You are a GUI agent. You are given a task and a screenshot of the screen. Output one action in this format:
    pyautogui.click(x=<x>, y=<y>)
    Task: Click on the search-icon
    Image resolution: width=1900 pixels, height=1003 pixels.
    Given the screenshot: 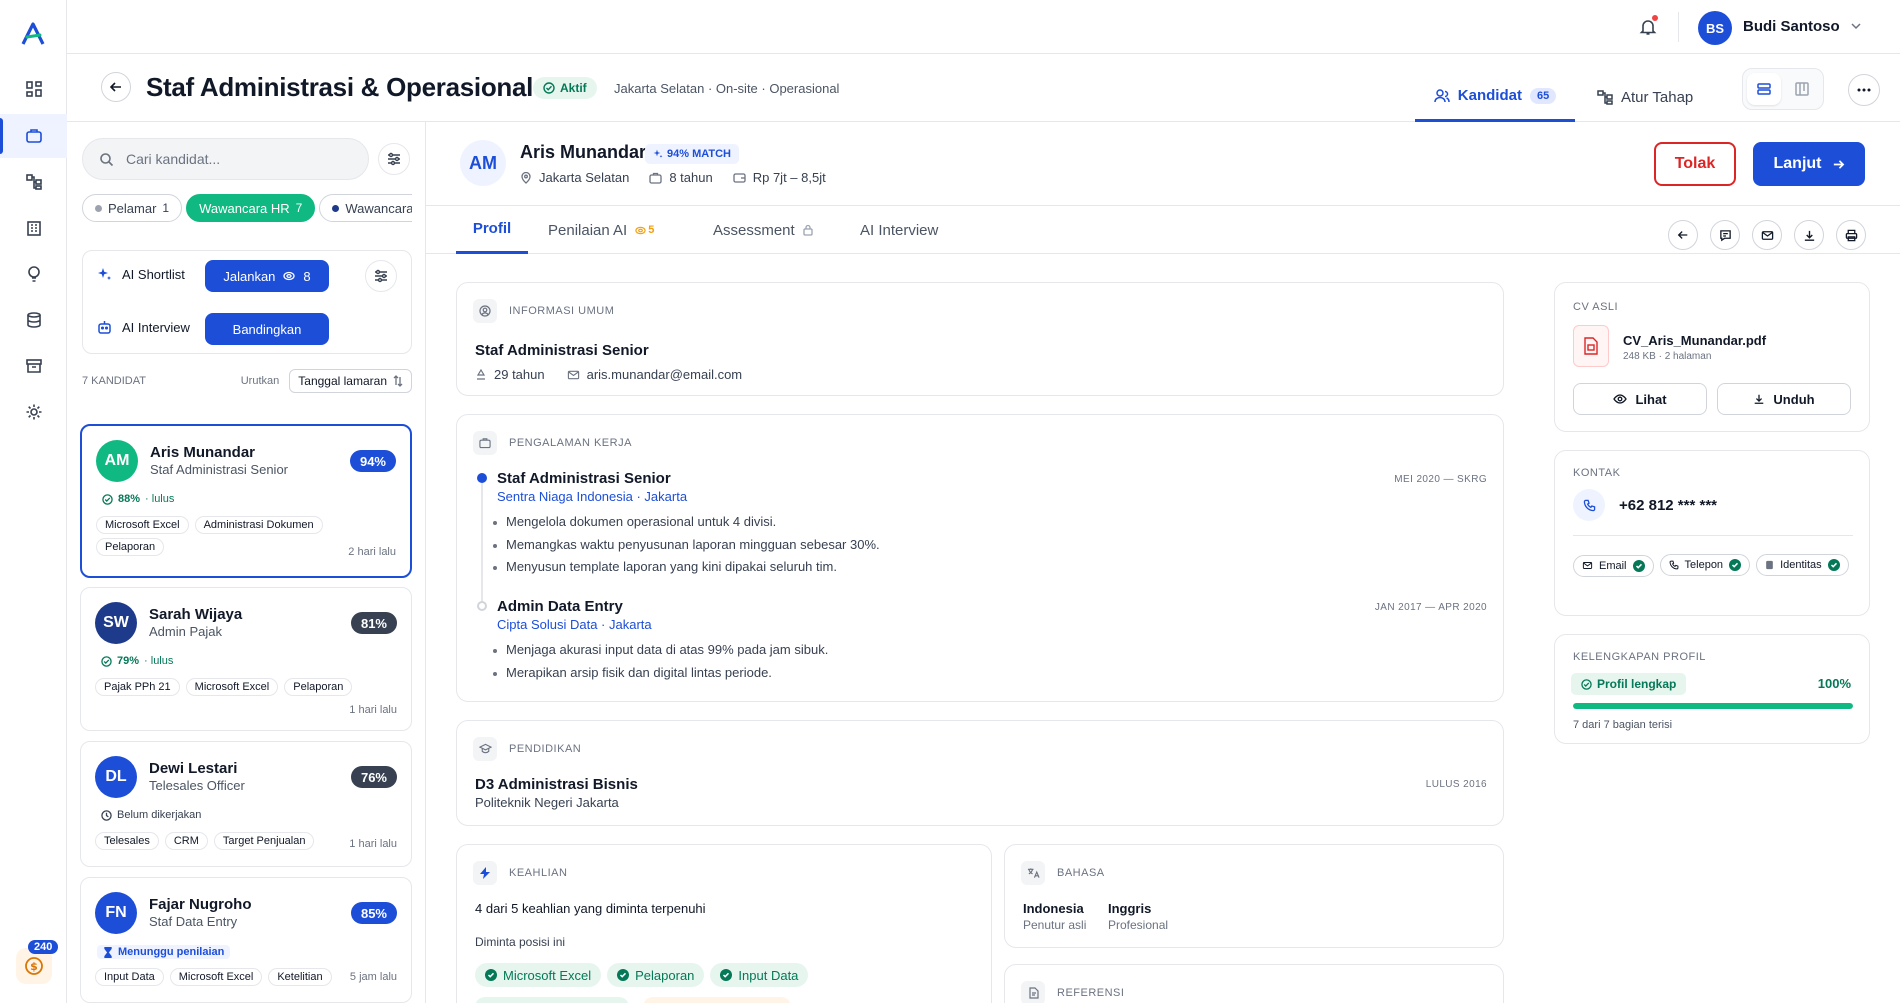 What is the action you would take?
    pyautogui.click(x=107, y=159)
    